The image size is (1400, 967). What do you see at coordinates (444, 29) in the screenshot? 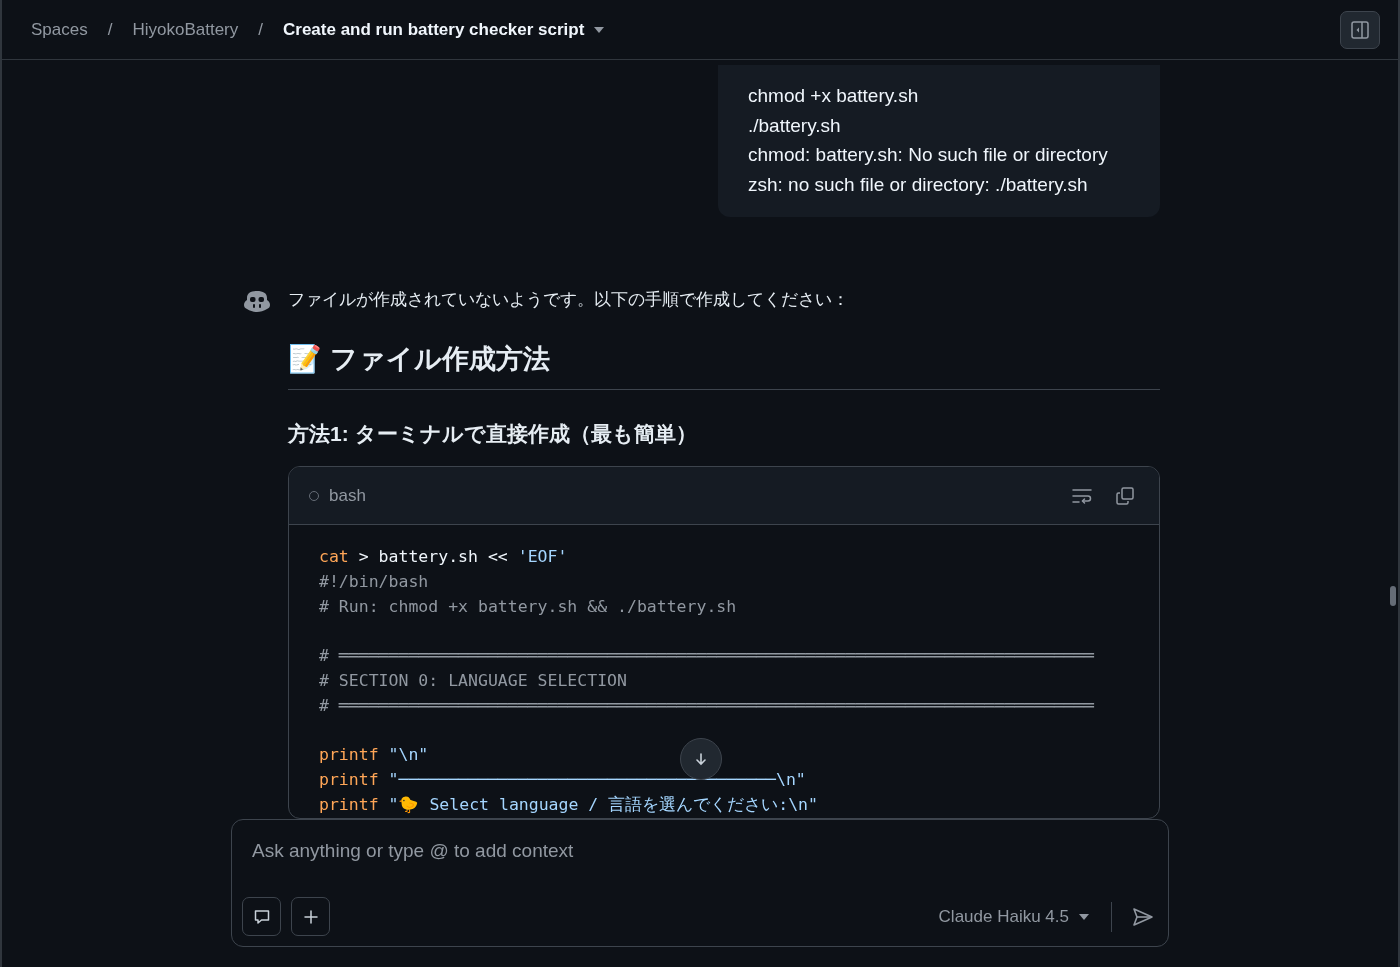
I see `conversation-title-dropdown: Create and run battery checker script` at bounding box center [444, 29].